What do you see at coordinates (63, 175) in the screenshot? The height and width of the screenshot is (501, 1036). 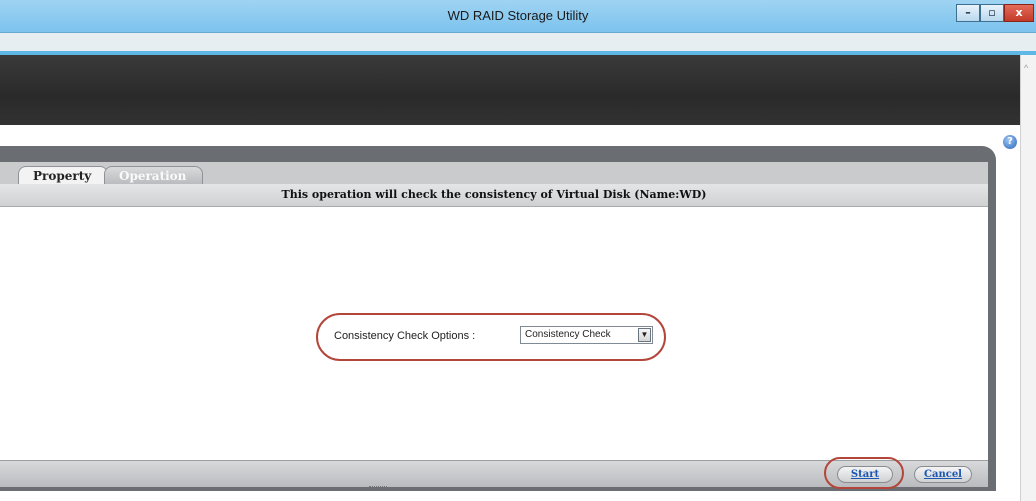 I see `tab-property: Property` at bounding box center [63, 175].